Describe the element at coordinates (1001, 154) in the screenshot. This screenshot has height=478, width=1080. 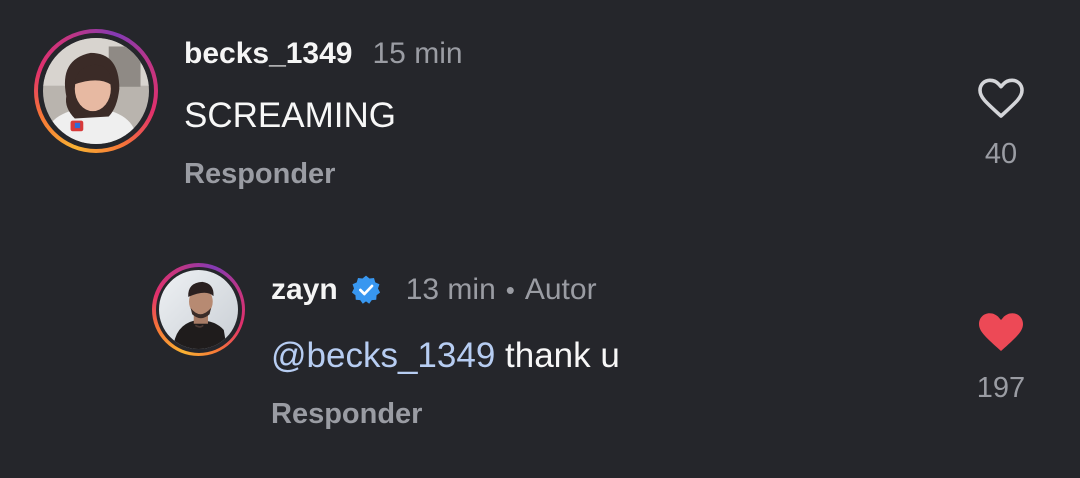
I see `like-count: 40` at that location.